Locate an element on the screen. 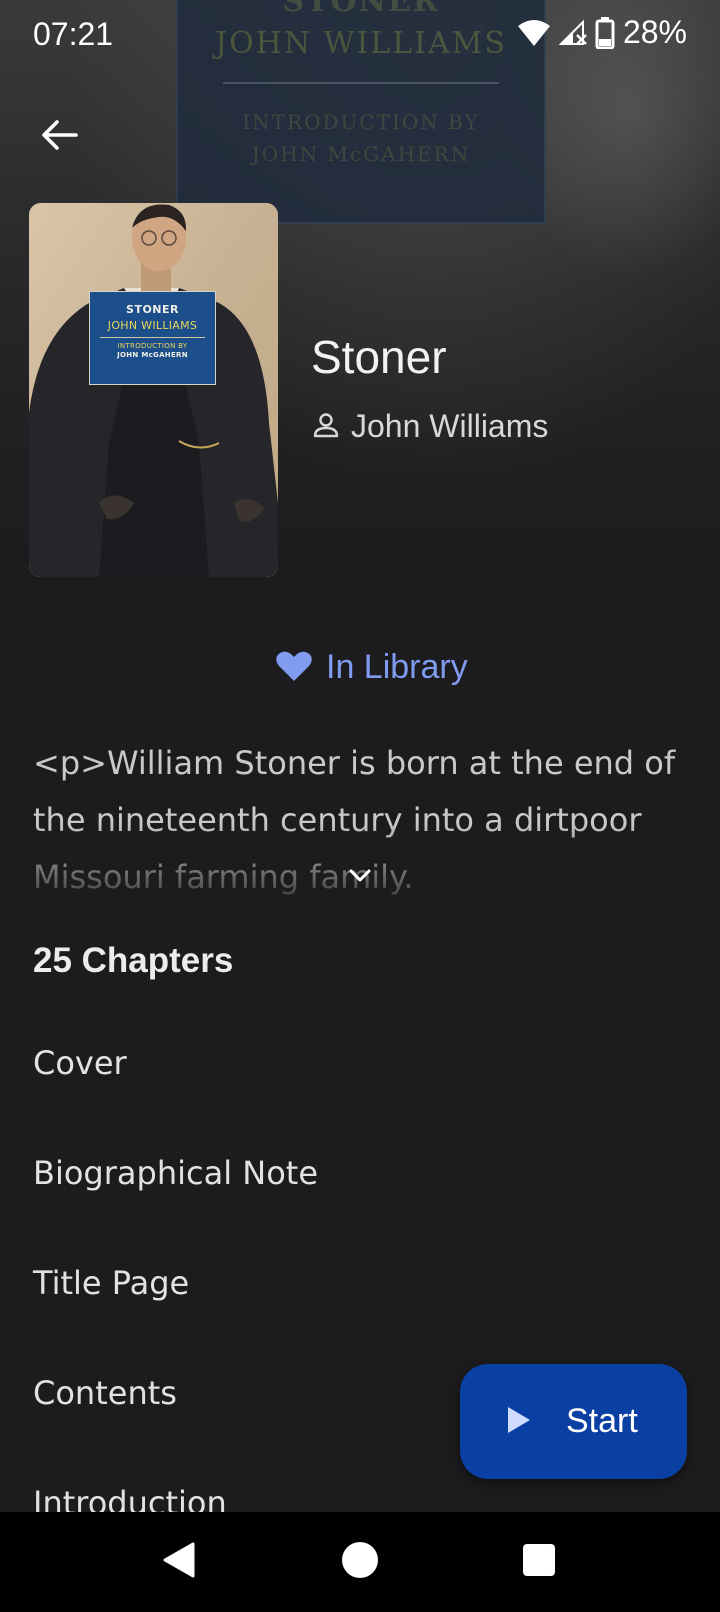 This screenshot has height=1612, width=720. person-icon is located at coordinates (326, 427).